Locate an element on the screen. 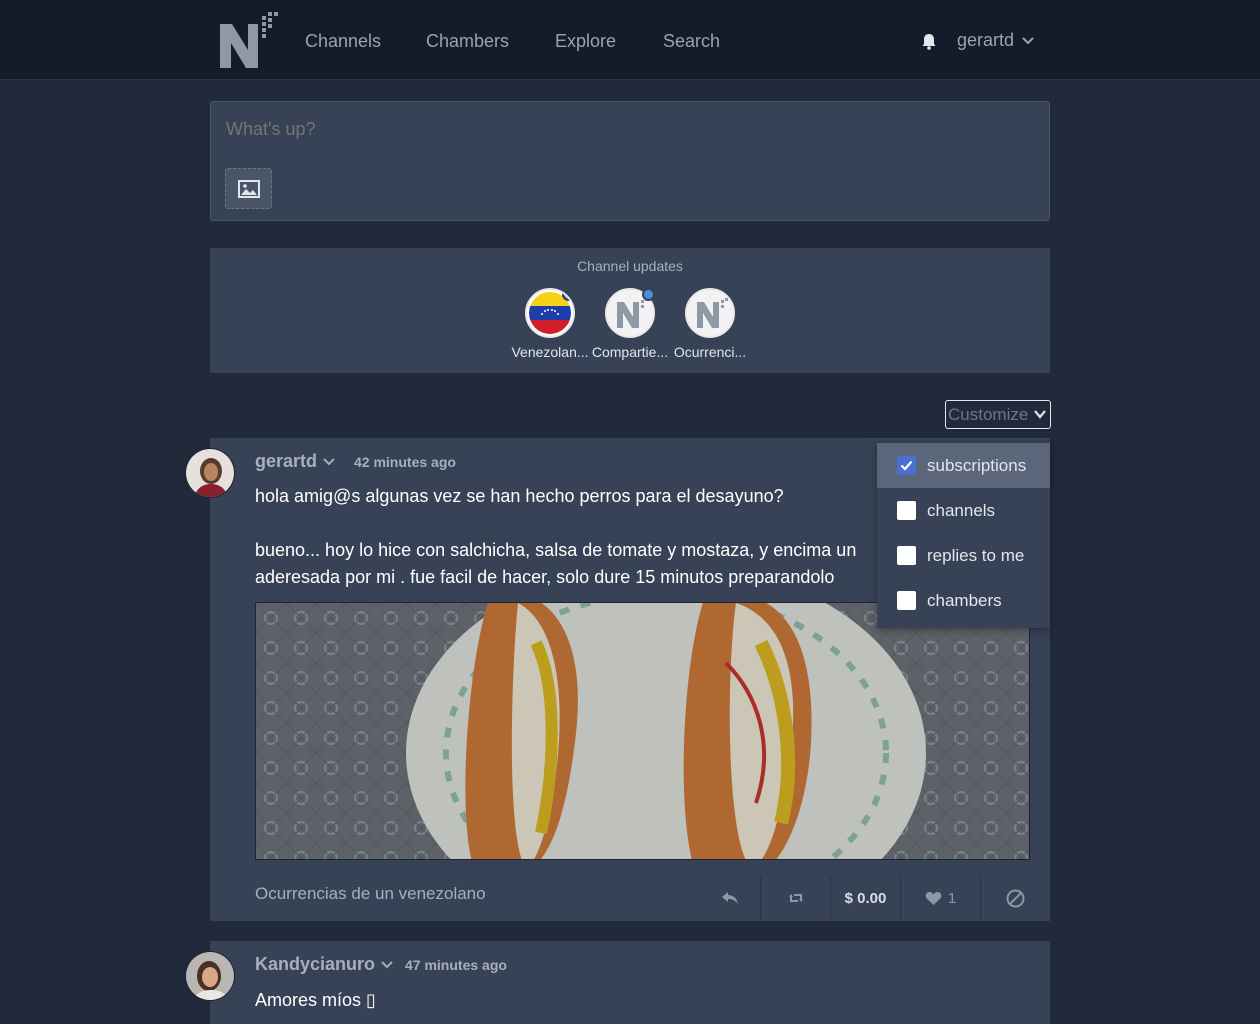 Image resolution: width=1260 pixels, height=1024 pixels. filter-option-replies: replies to me is located at coordinates (963, 555).